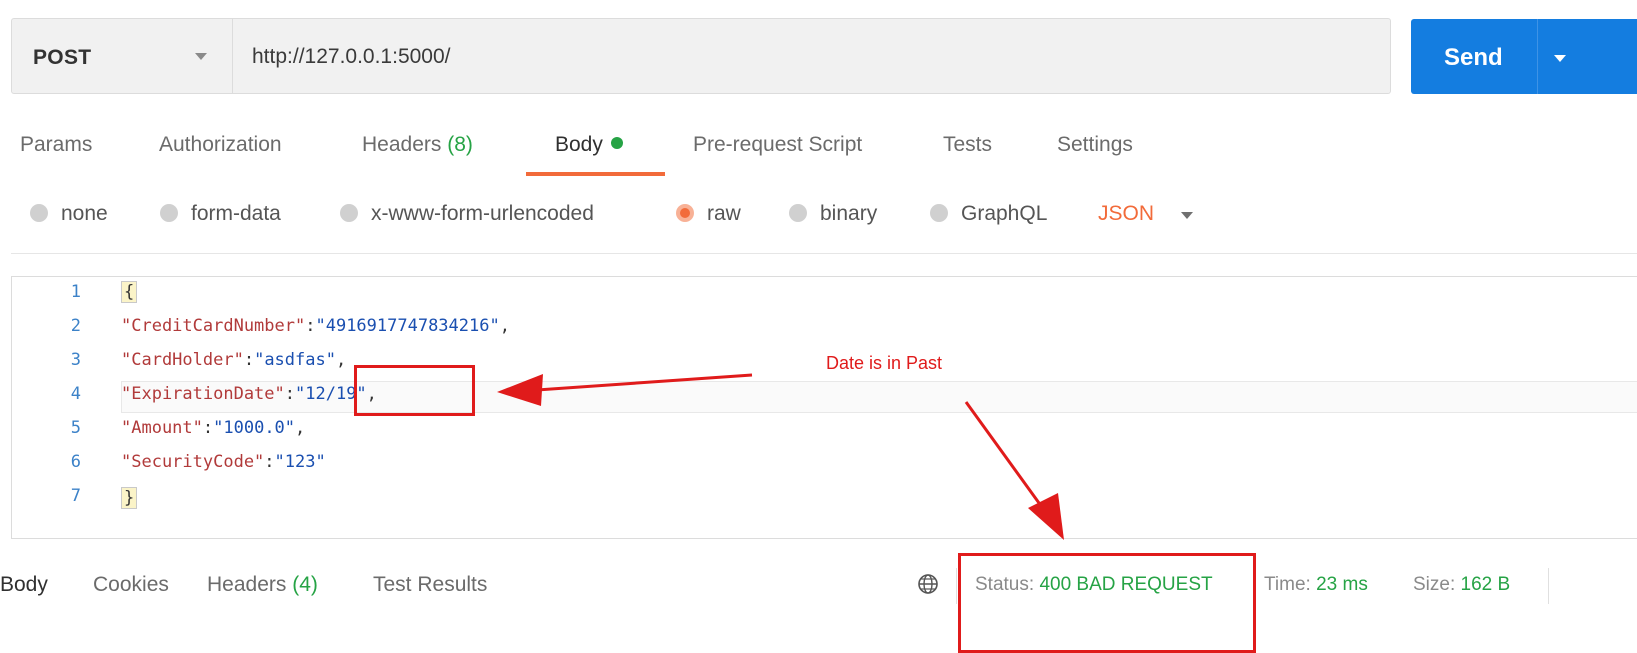  What do you see at coordinates (1287, 584) in the screenshot?
I see `time-label: Time:` at bounding box center [1287, 584].